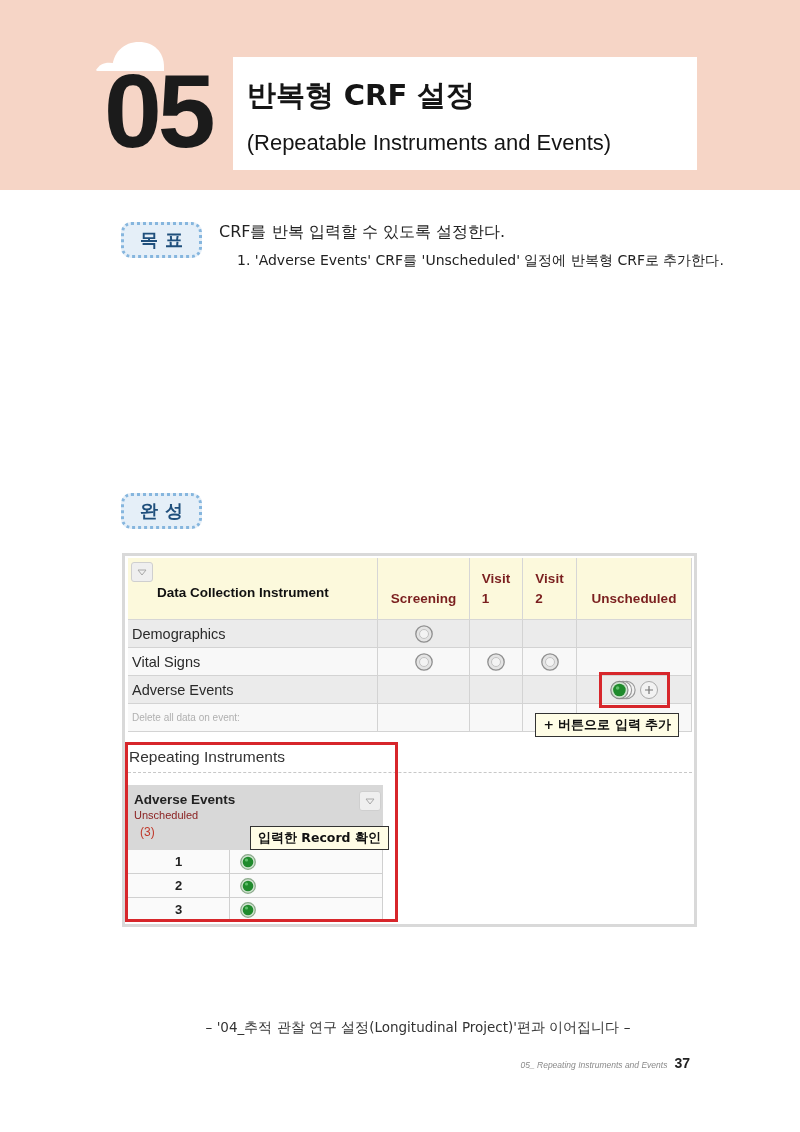  I want to click on callout-label: + 버튼으로 입력 추가, so click(607, 725).